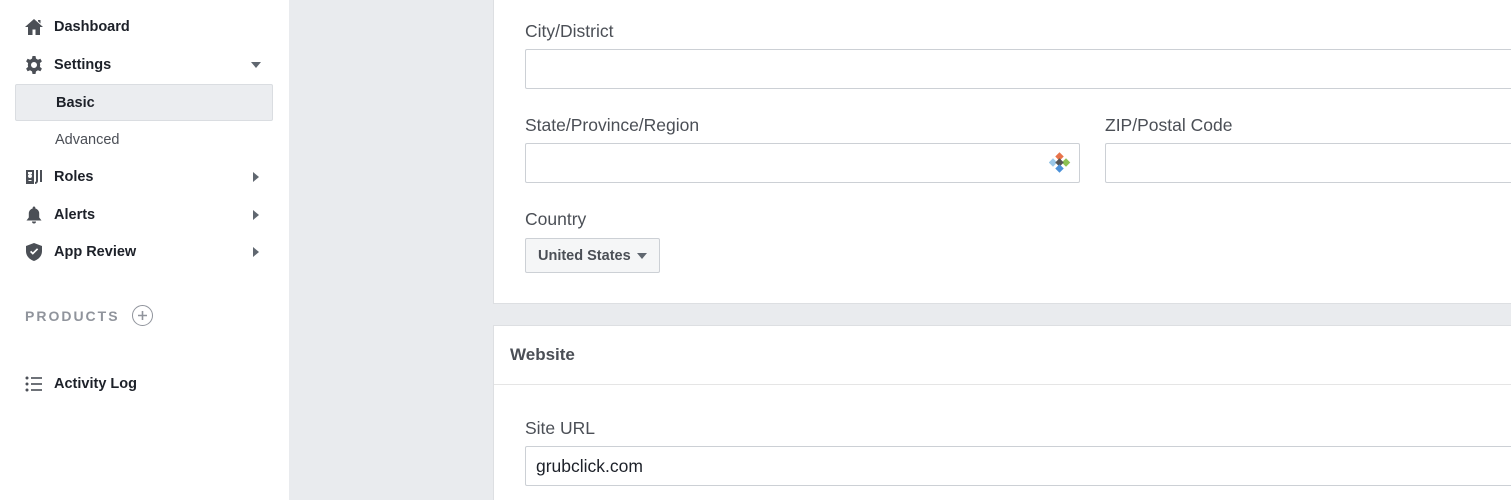  I want to click on autofill-icon, so click(1060, 163).